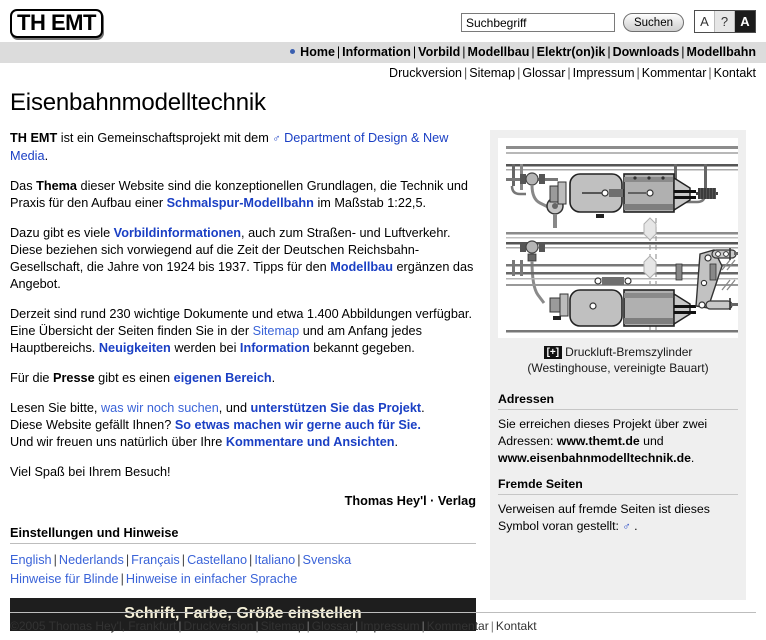 The image size is (766, 640). What do you see at coordinates (692, 458) in the screenshot?
I see `addresses-text-3: .` at bounding box center [692, 458].